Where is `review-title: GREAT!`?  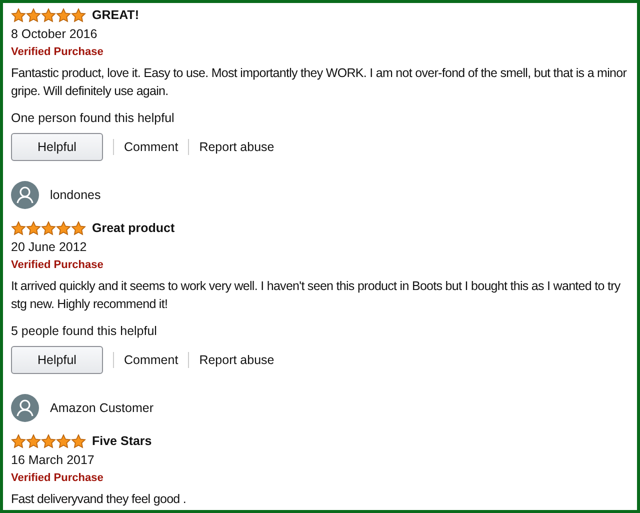 review-title: GREAT! is located at coordinates (115, 15).